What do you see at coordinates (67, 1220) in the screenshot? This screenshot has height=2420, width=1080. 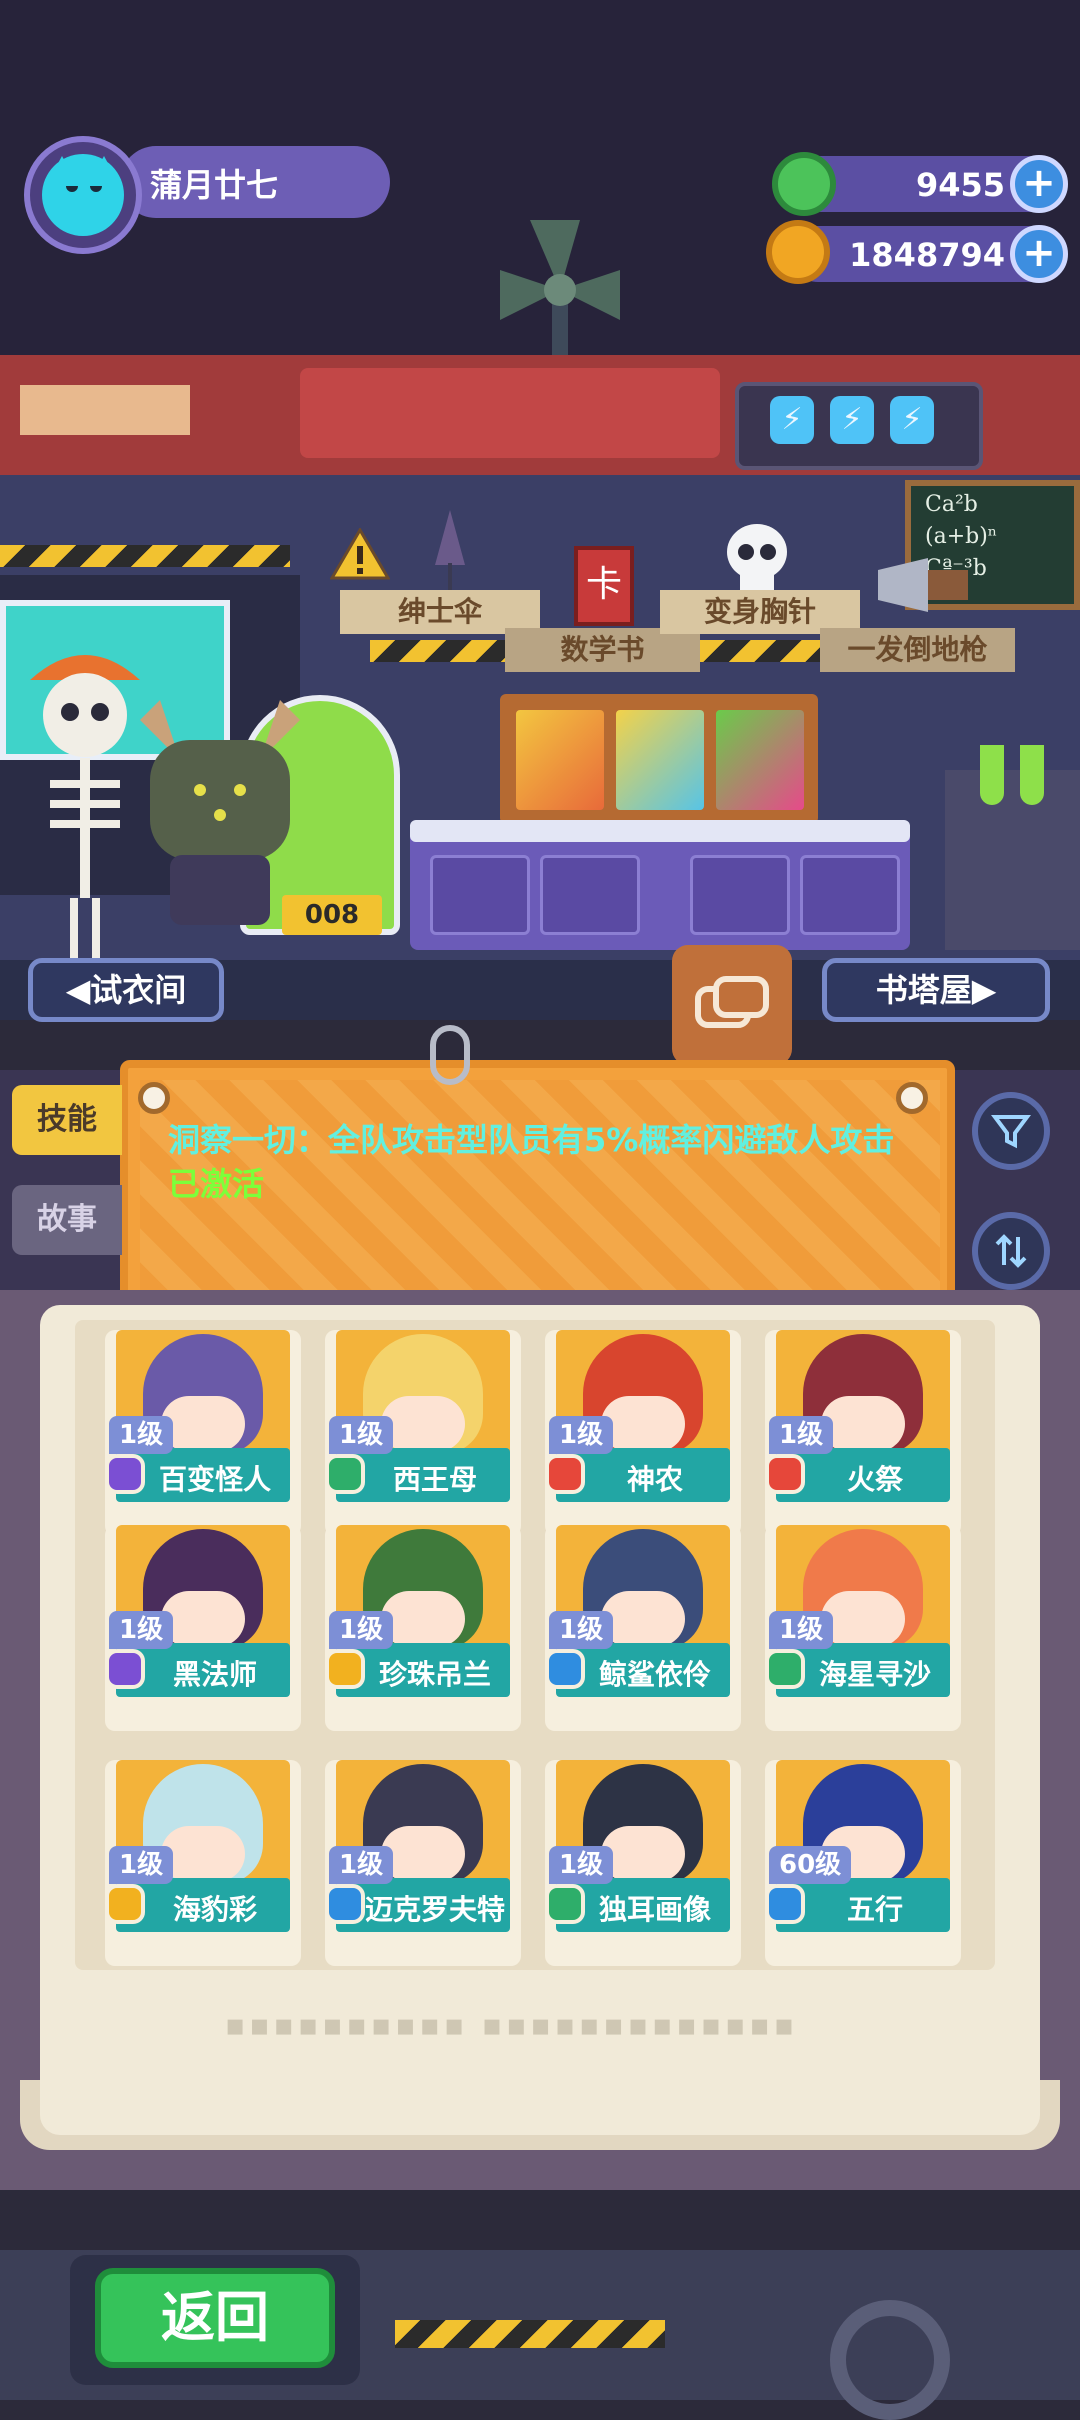 I see `tab-story: 故事` at bounding box center [67, 1220].